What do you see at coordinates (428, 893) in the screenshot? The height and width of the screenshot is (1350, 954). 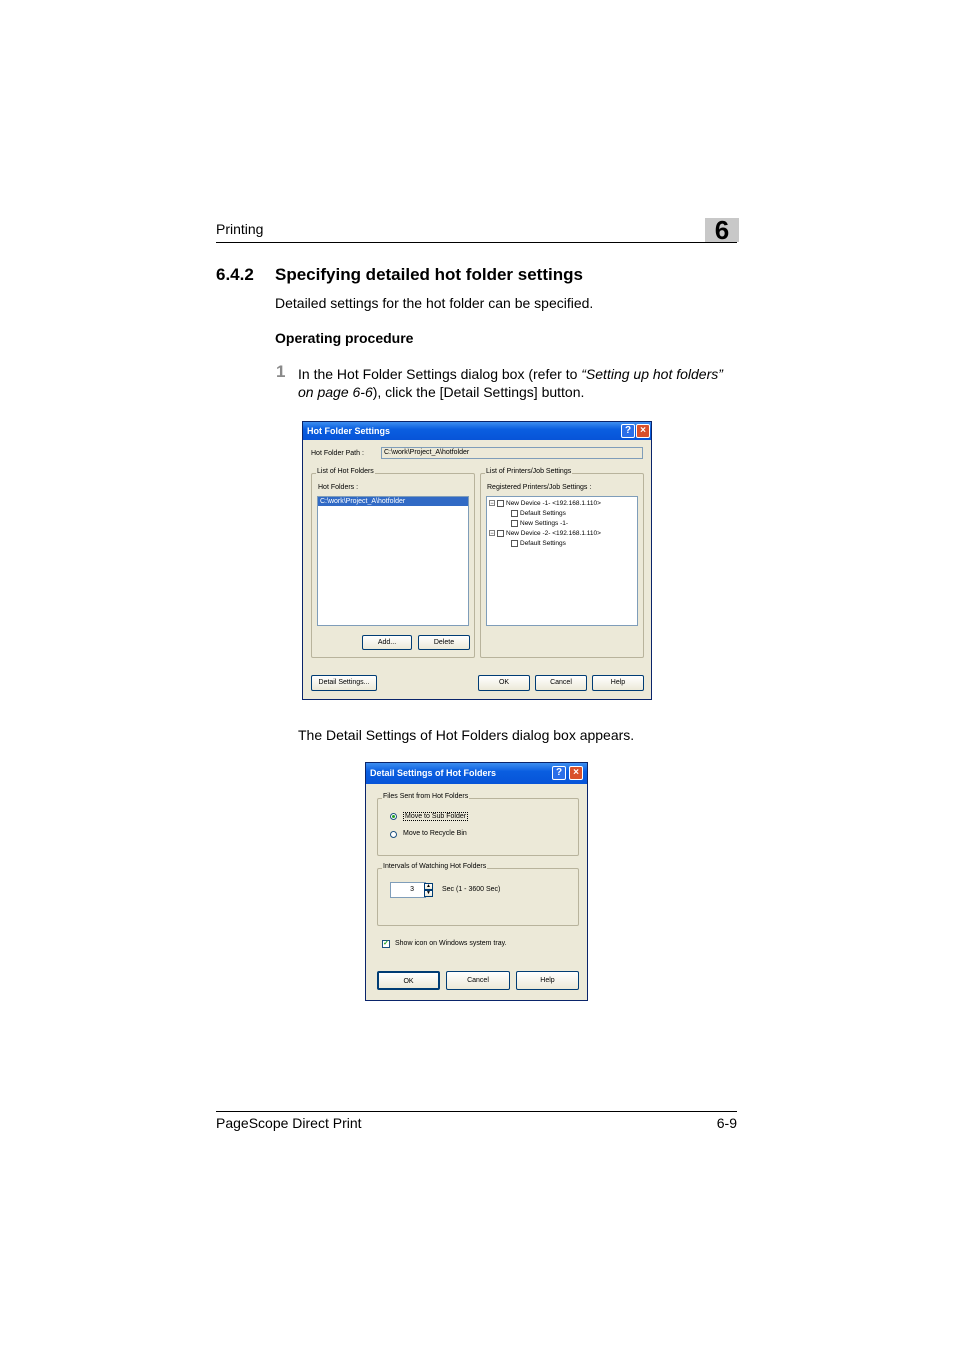 I see `spin-down-icon: ▼` at bounding box center [428, 893].